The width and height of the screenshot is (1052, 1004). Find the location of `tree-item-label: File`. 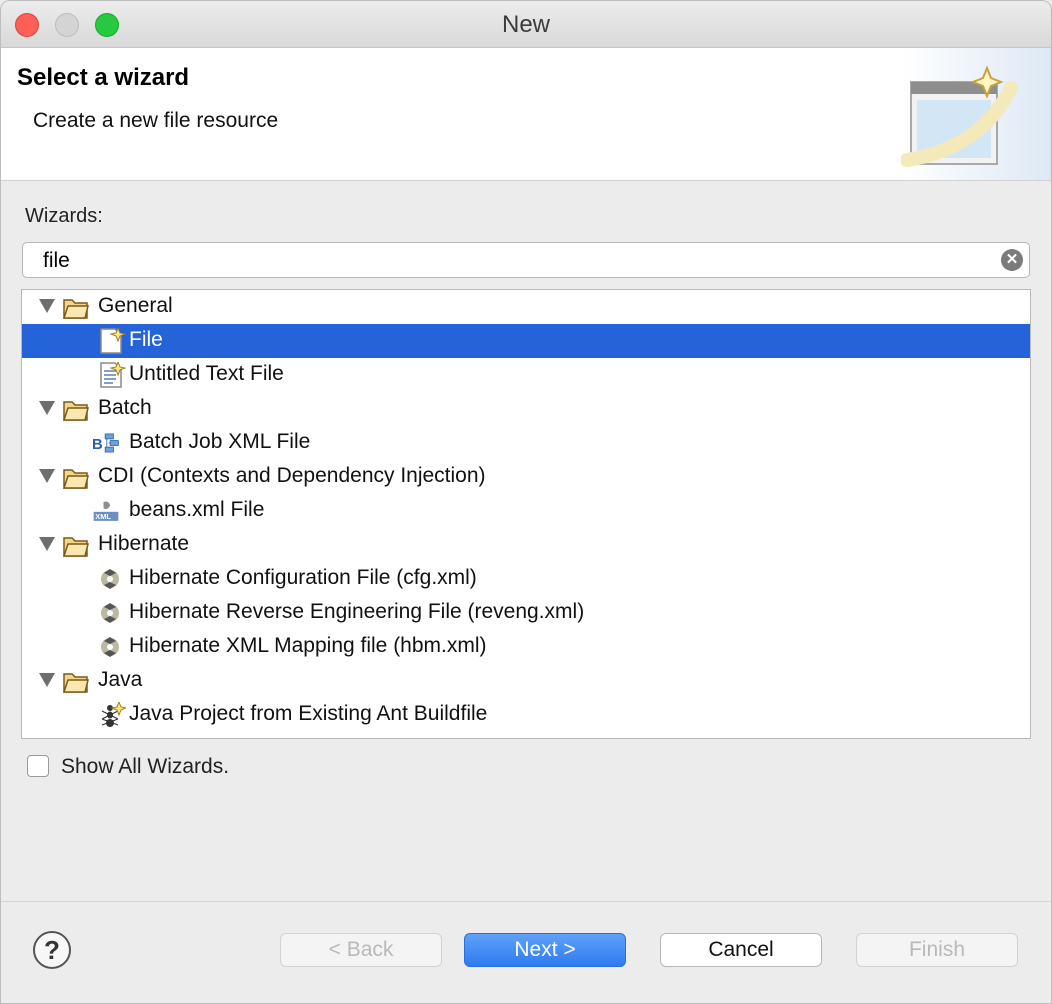

tree-item-label: File is located at coordinates (146, 339).